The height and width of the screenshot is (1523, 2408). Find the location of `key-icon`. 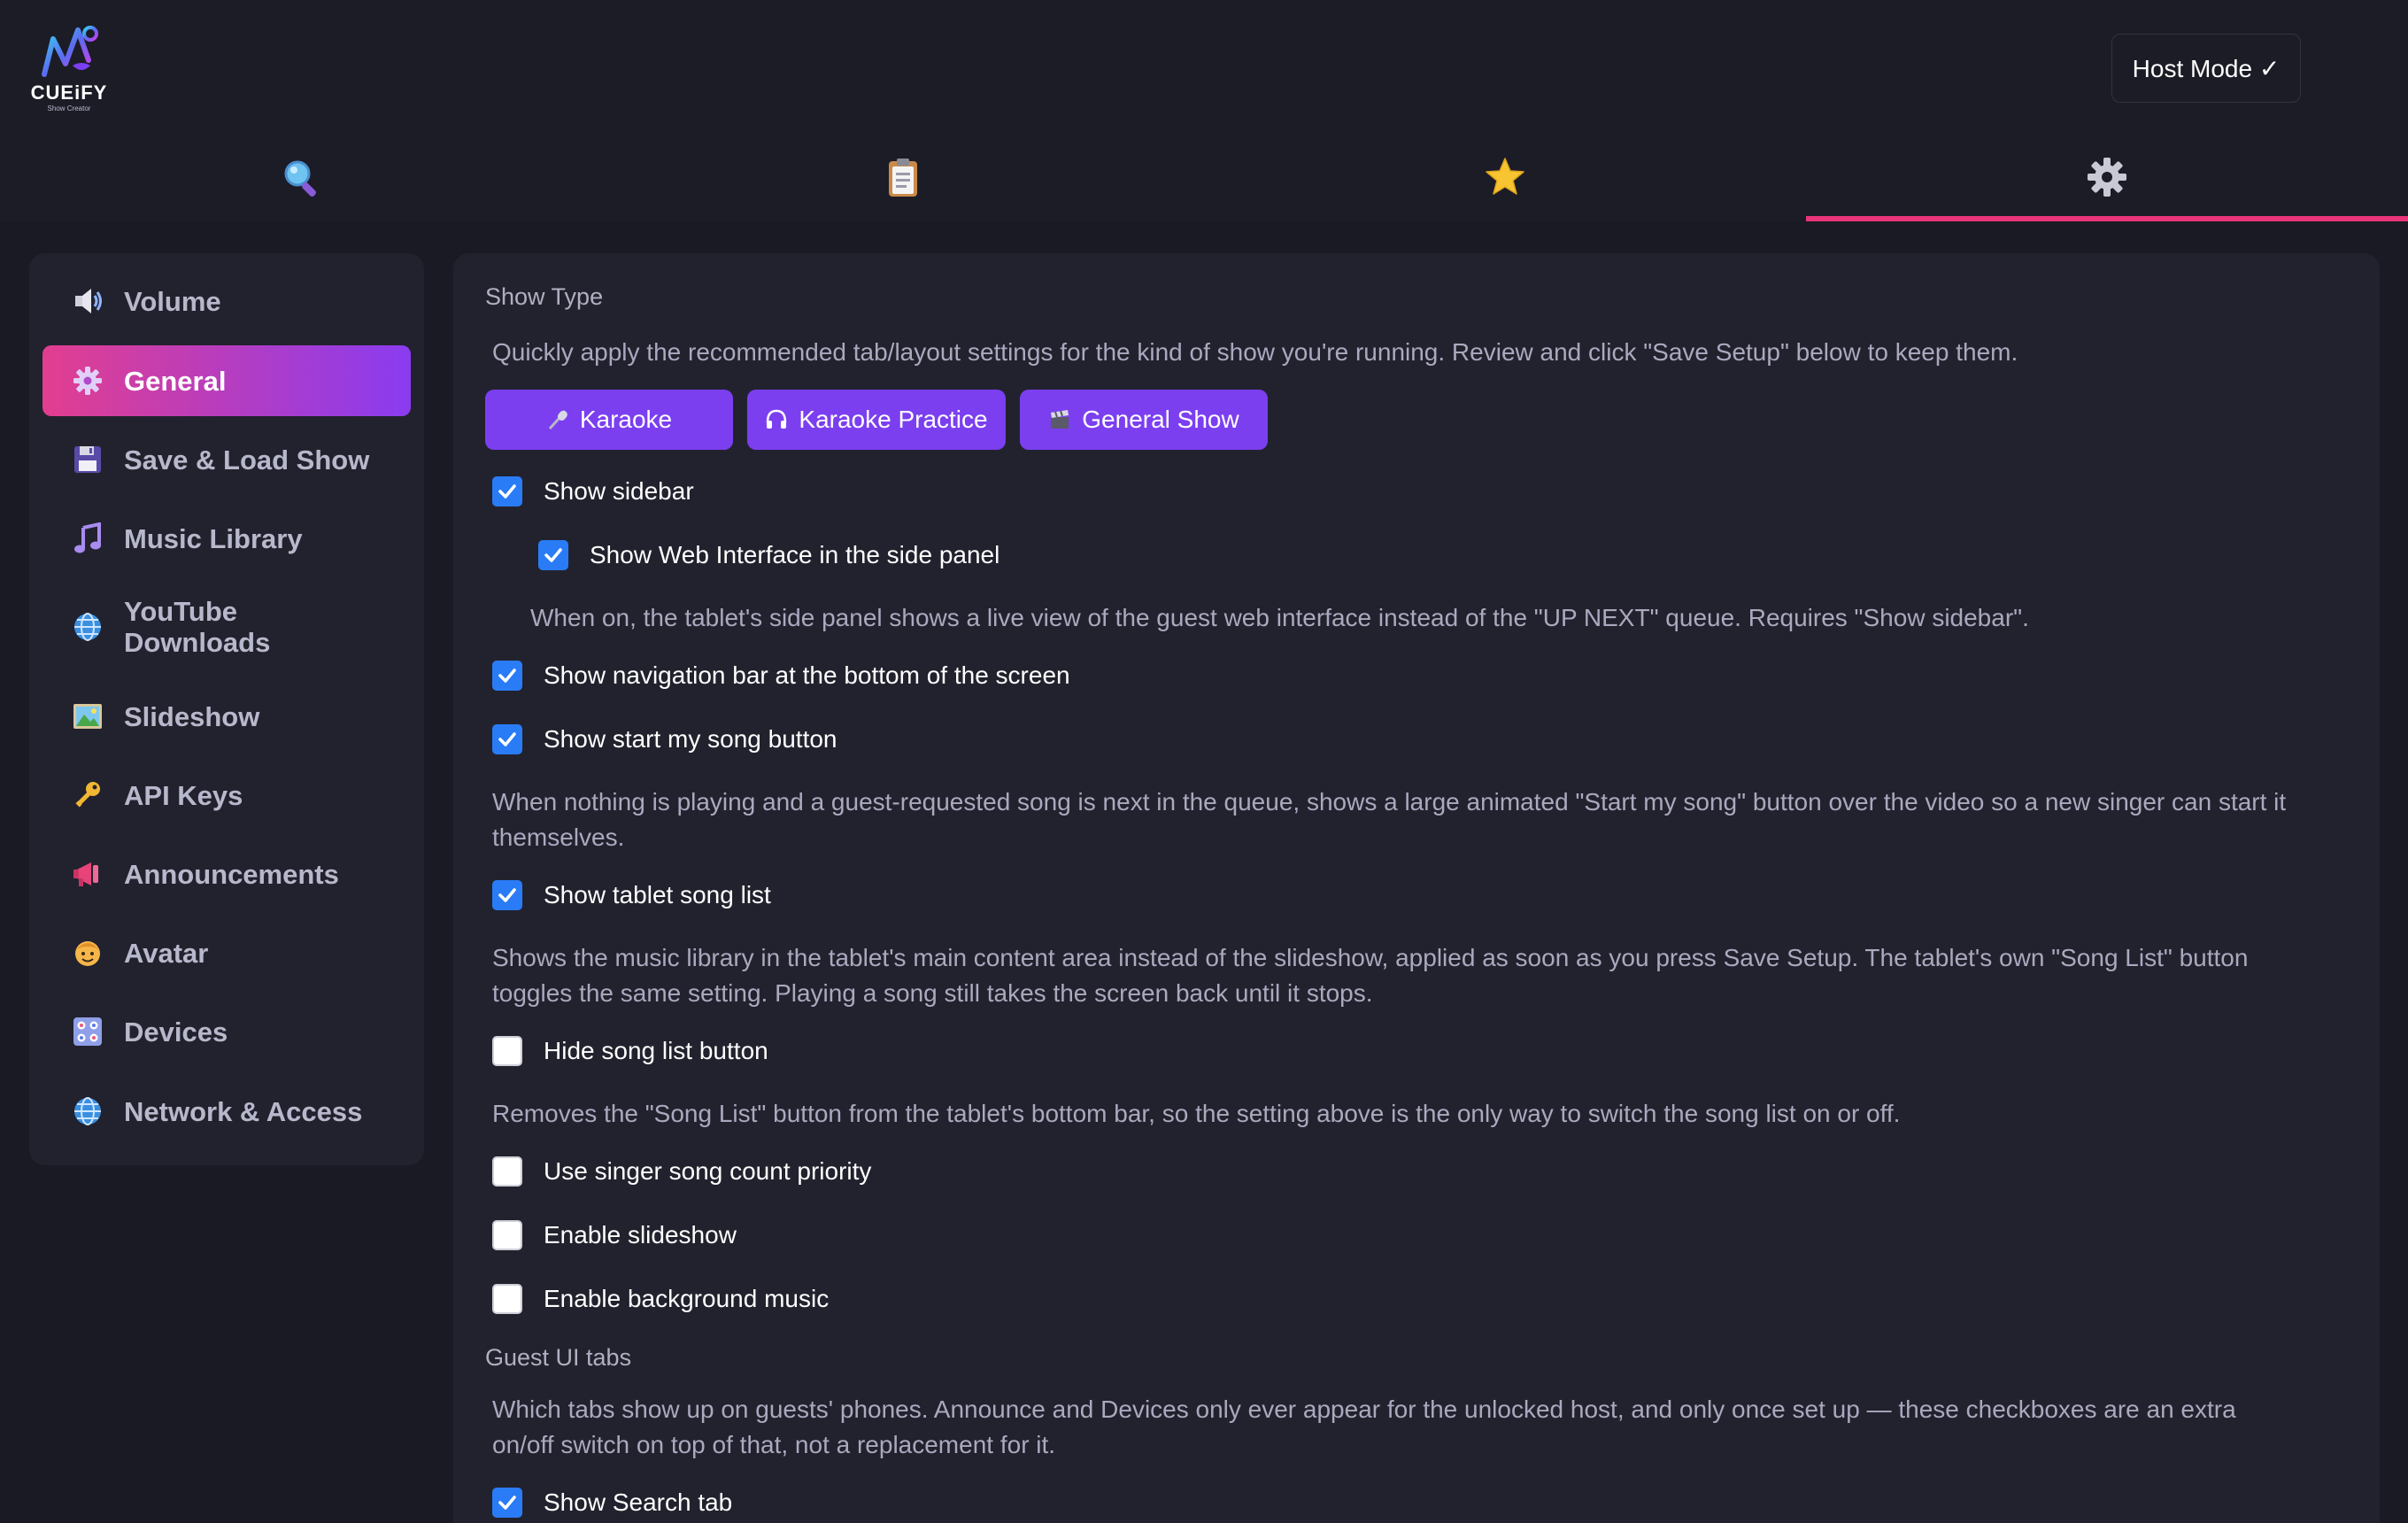

key-icon is located at coordinates (87, 795).